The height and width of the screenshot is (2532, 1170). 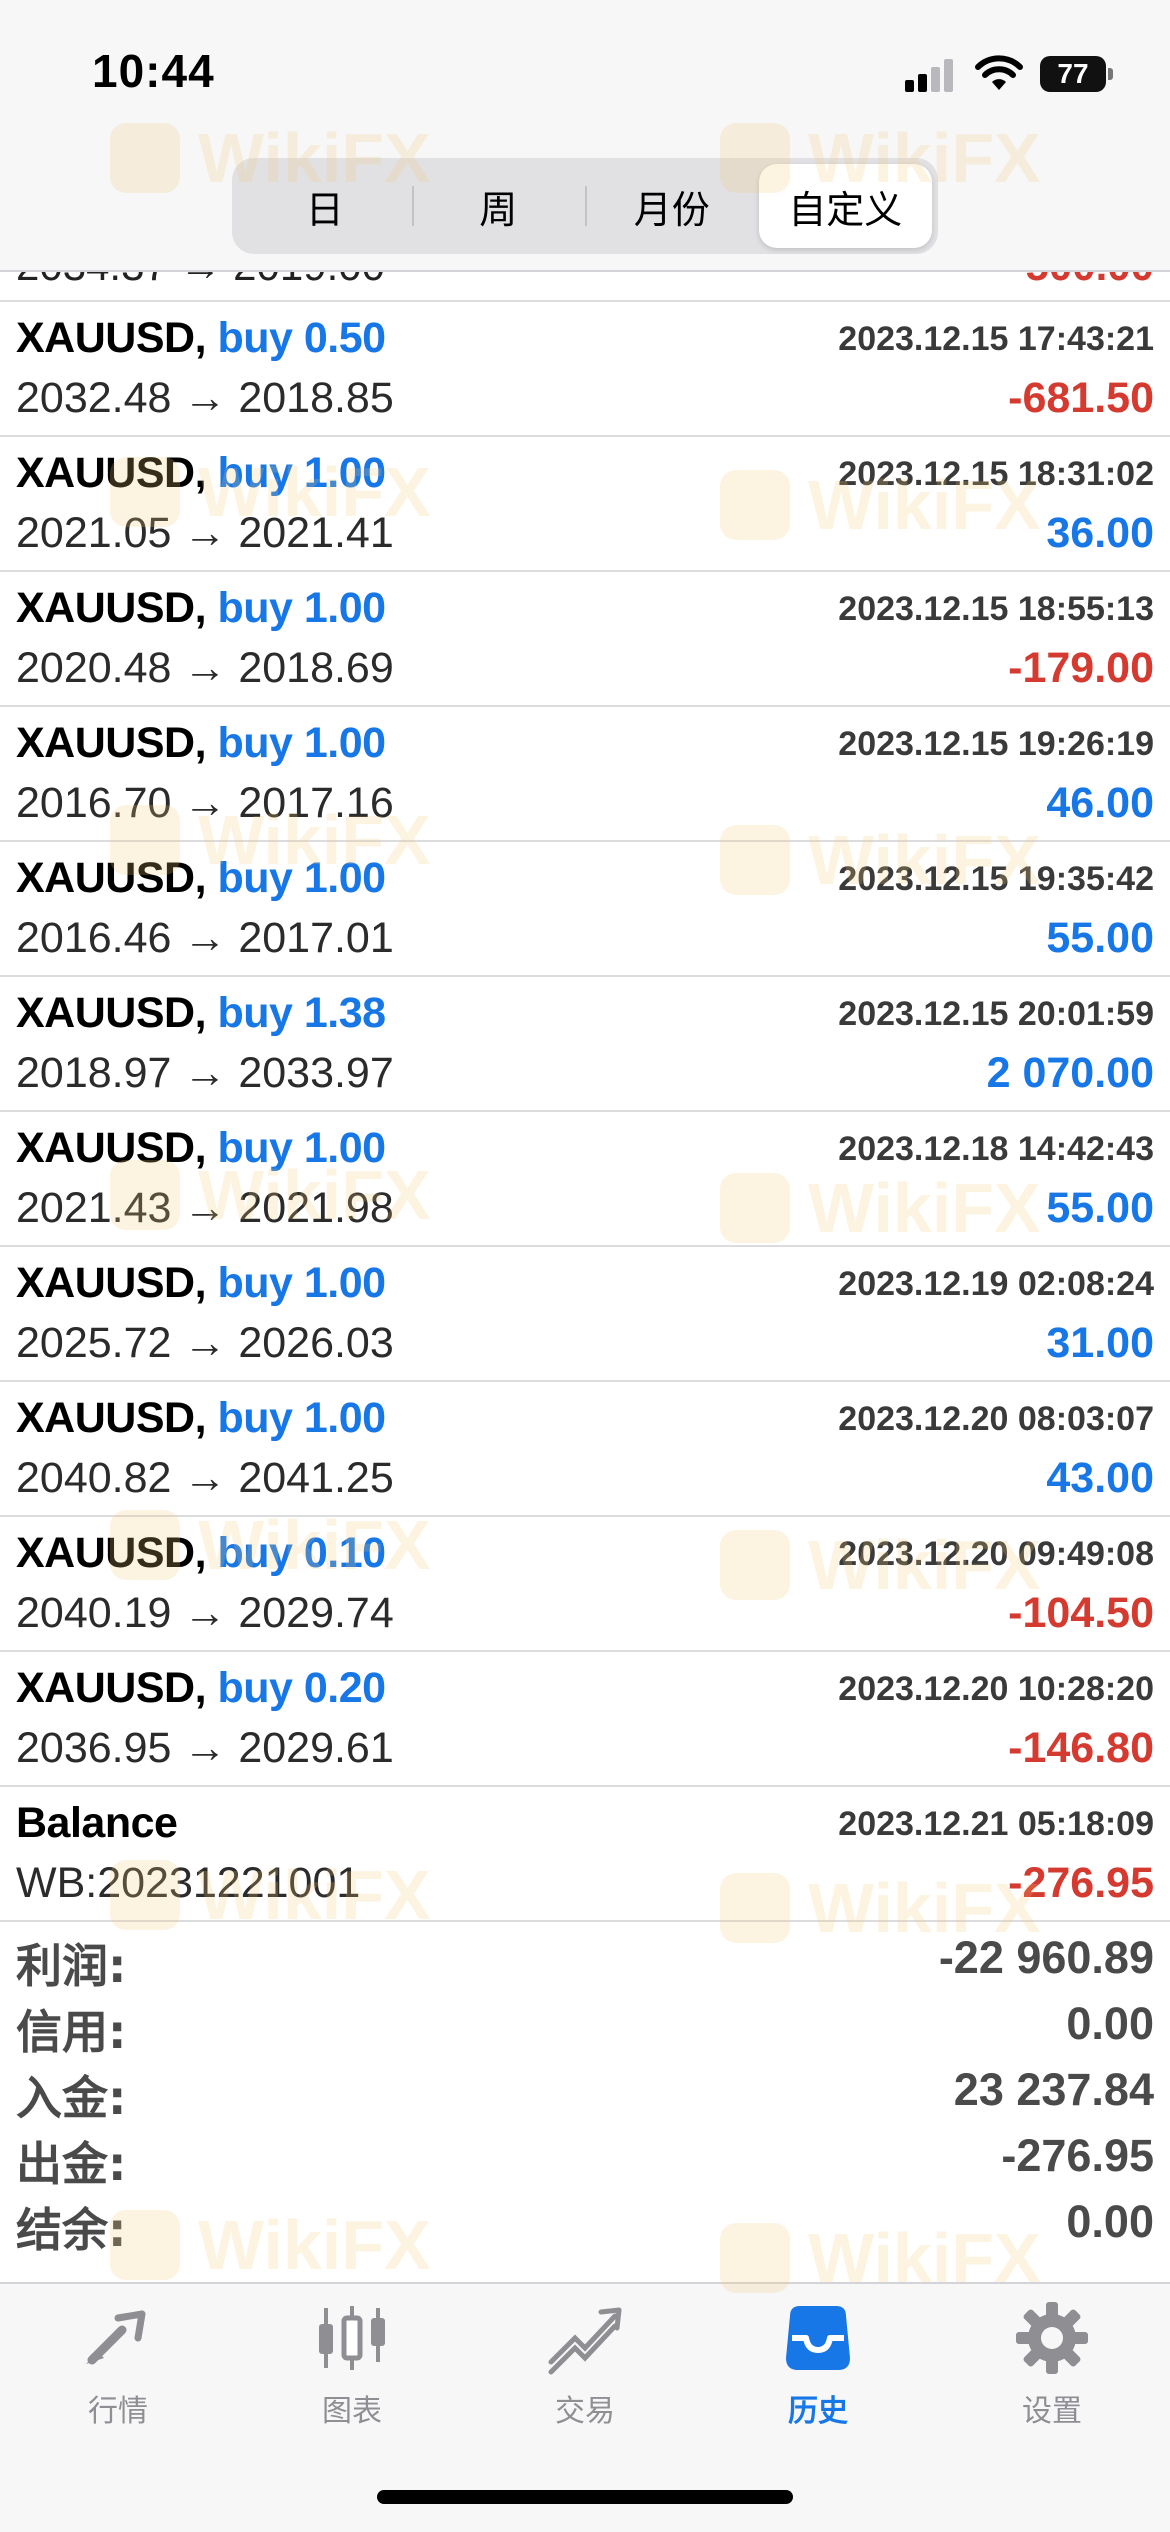 I want to click on trade-prices: 2018.97 → 2033.97, so click(x=205, y=1073).